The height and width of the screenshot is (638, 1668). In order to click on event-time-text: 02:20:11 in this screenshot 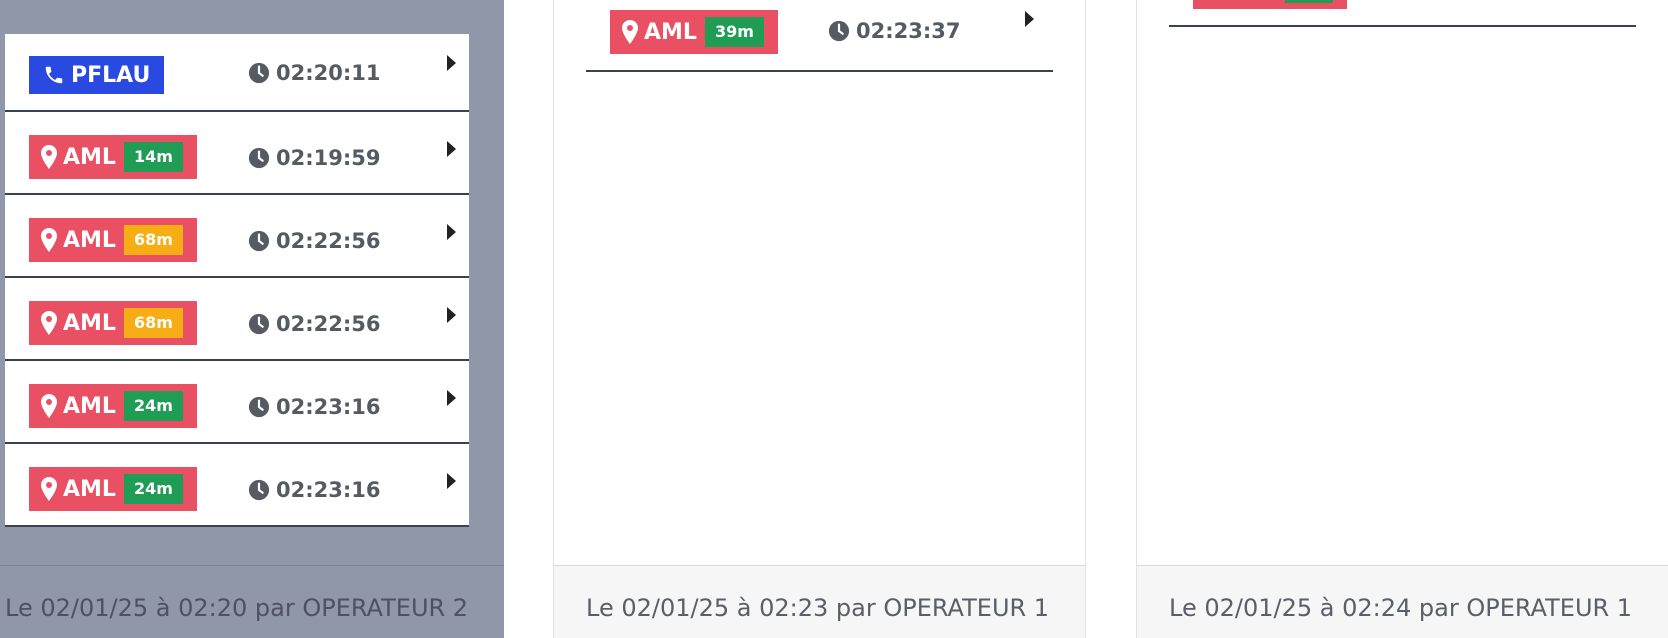, I will do `click(328, 73)`.